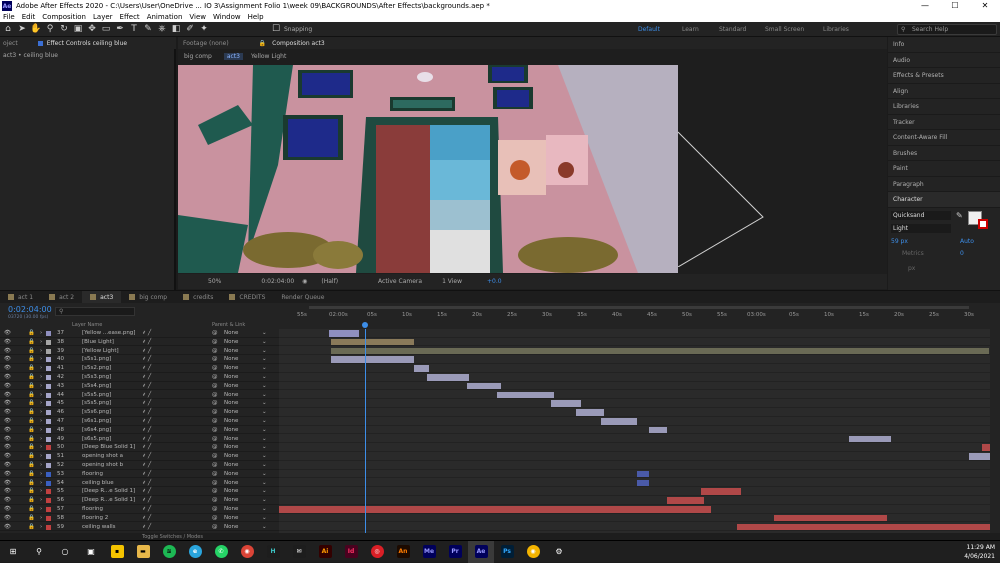  What do you see at coordinates (329, 281) in the screenshot?
I see `resolution-dropdown: (Half)` at bounding box center [329, 281].